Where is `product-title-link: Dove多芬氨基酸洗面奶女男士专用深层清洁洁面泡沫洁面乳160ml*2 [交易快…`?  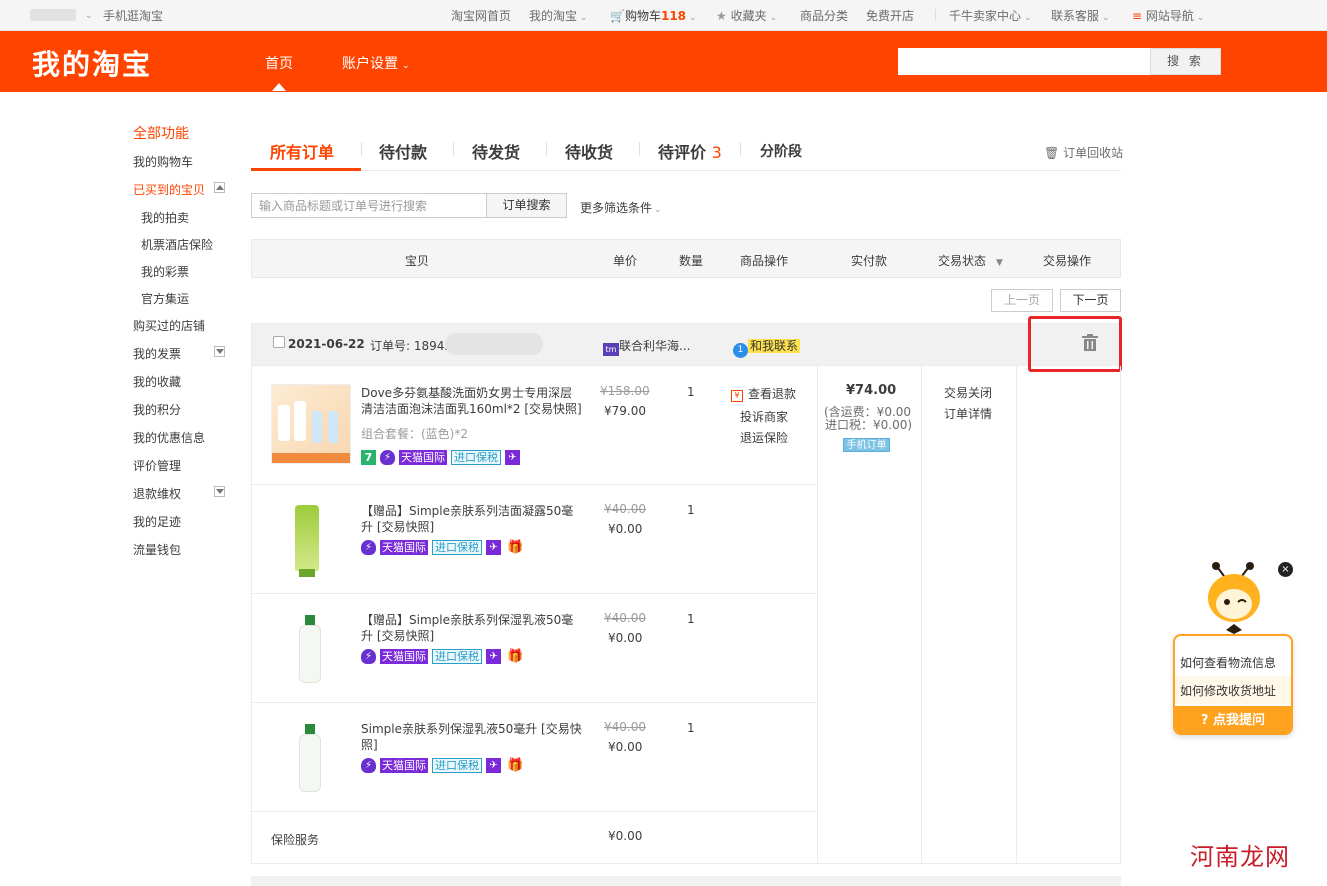 product-title-link: Dove多芬氨基酸洗面奶女男士专用深层清洁洁面泡沫洁面乳160ml*2 [交易快… is located at coordinates (472, 401).